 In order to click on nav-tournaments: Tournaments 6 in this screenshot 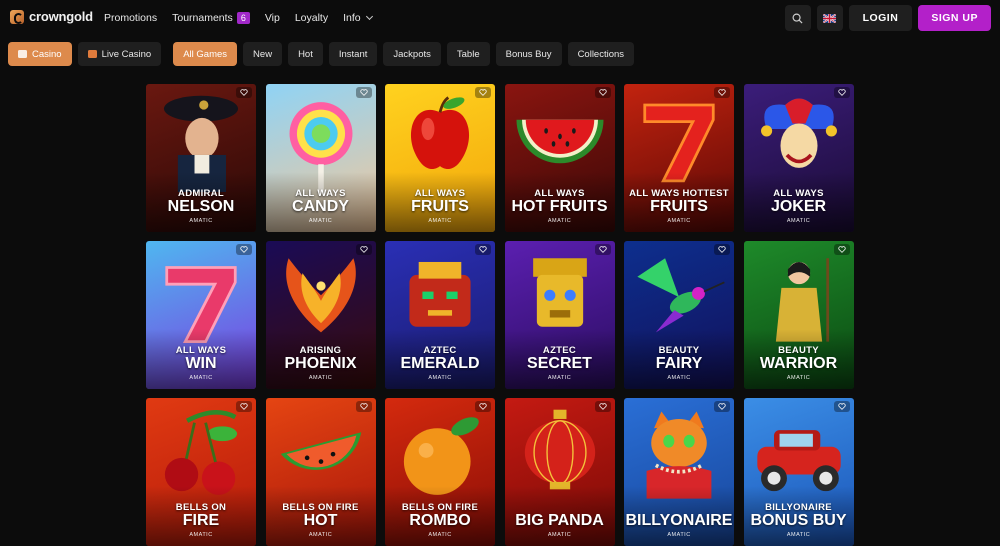, I will do `click(211, 18)`.